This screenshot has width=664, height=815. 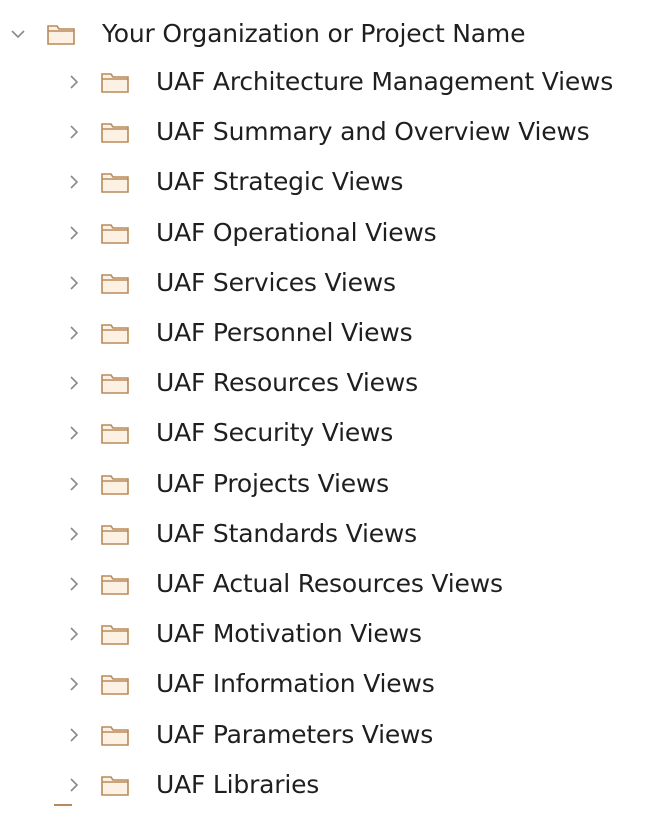 I want to click on tree-node-item: UAF Motivation Views, so click(x=243, y=634).